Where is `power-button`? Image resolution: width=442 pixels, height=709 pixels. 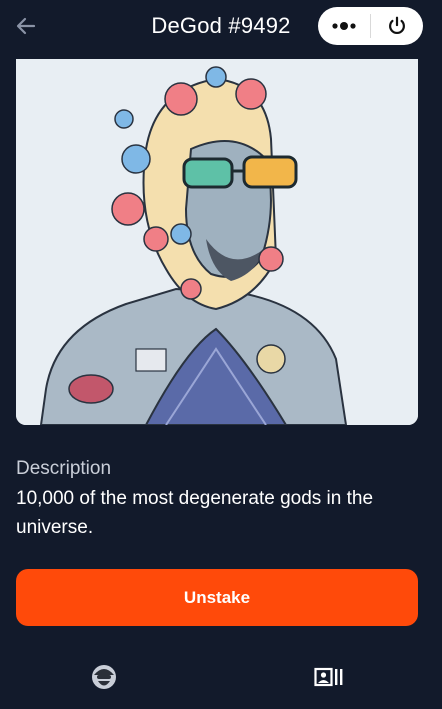 power-button is located at coordinates (397, 26).